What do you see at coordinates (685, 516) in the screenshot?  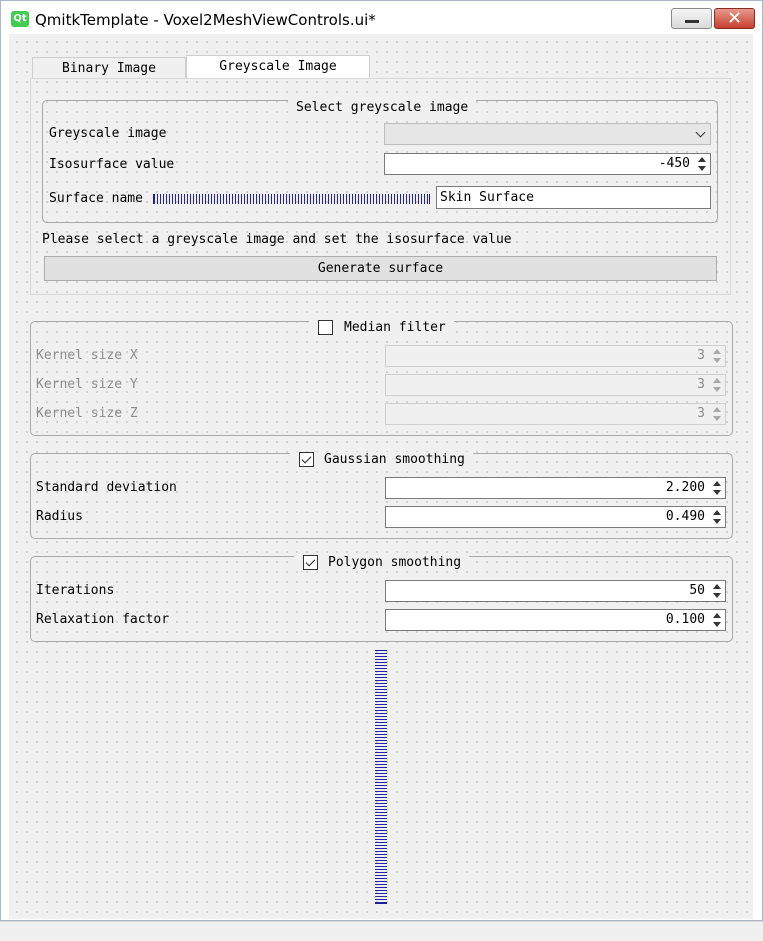 I see `radius-value: 0.490` at bounding box center [685, 516].